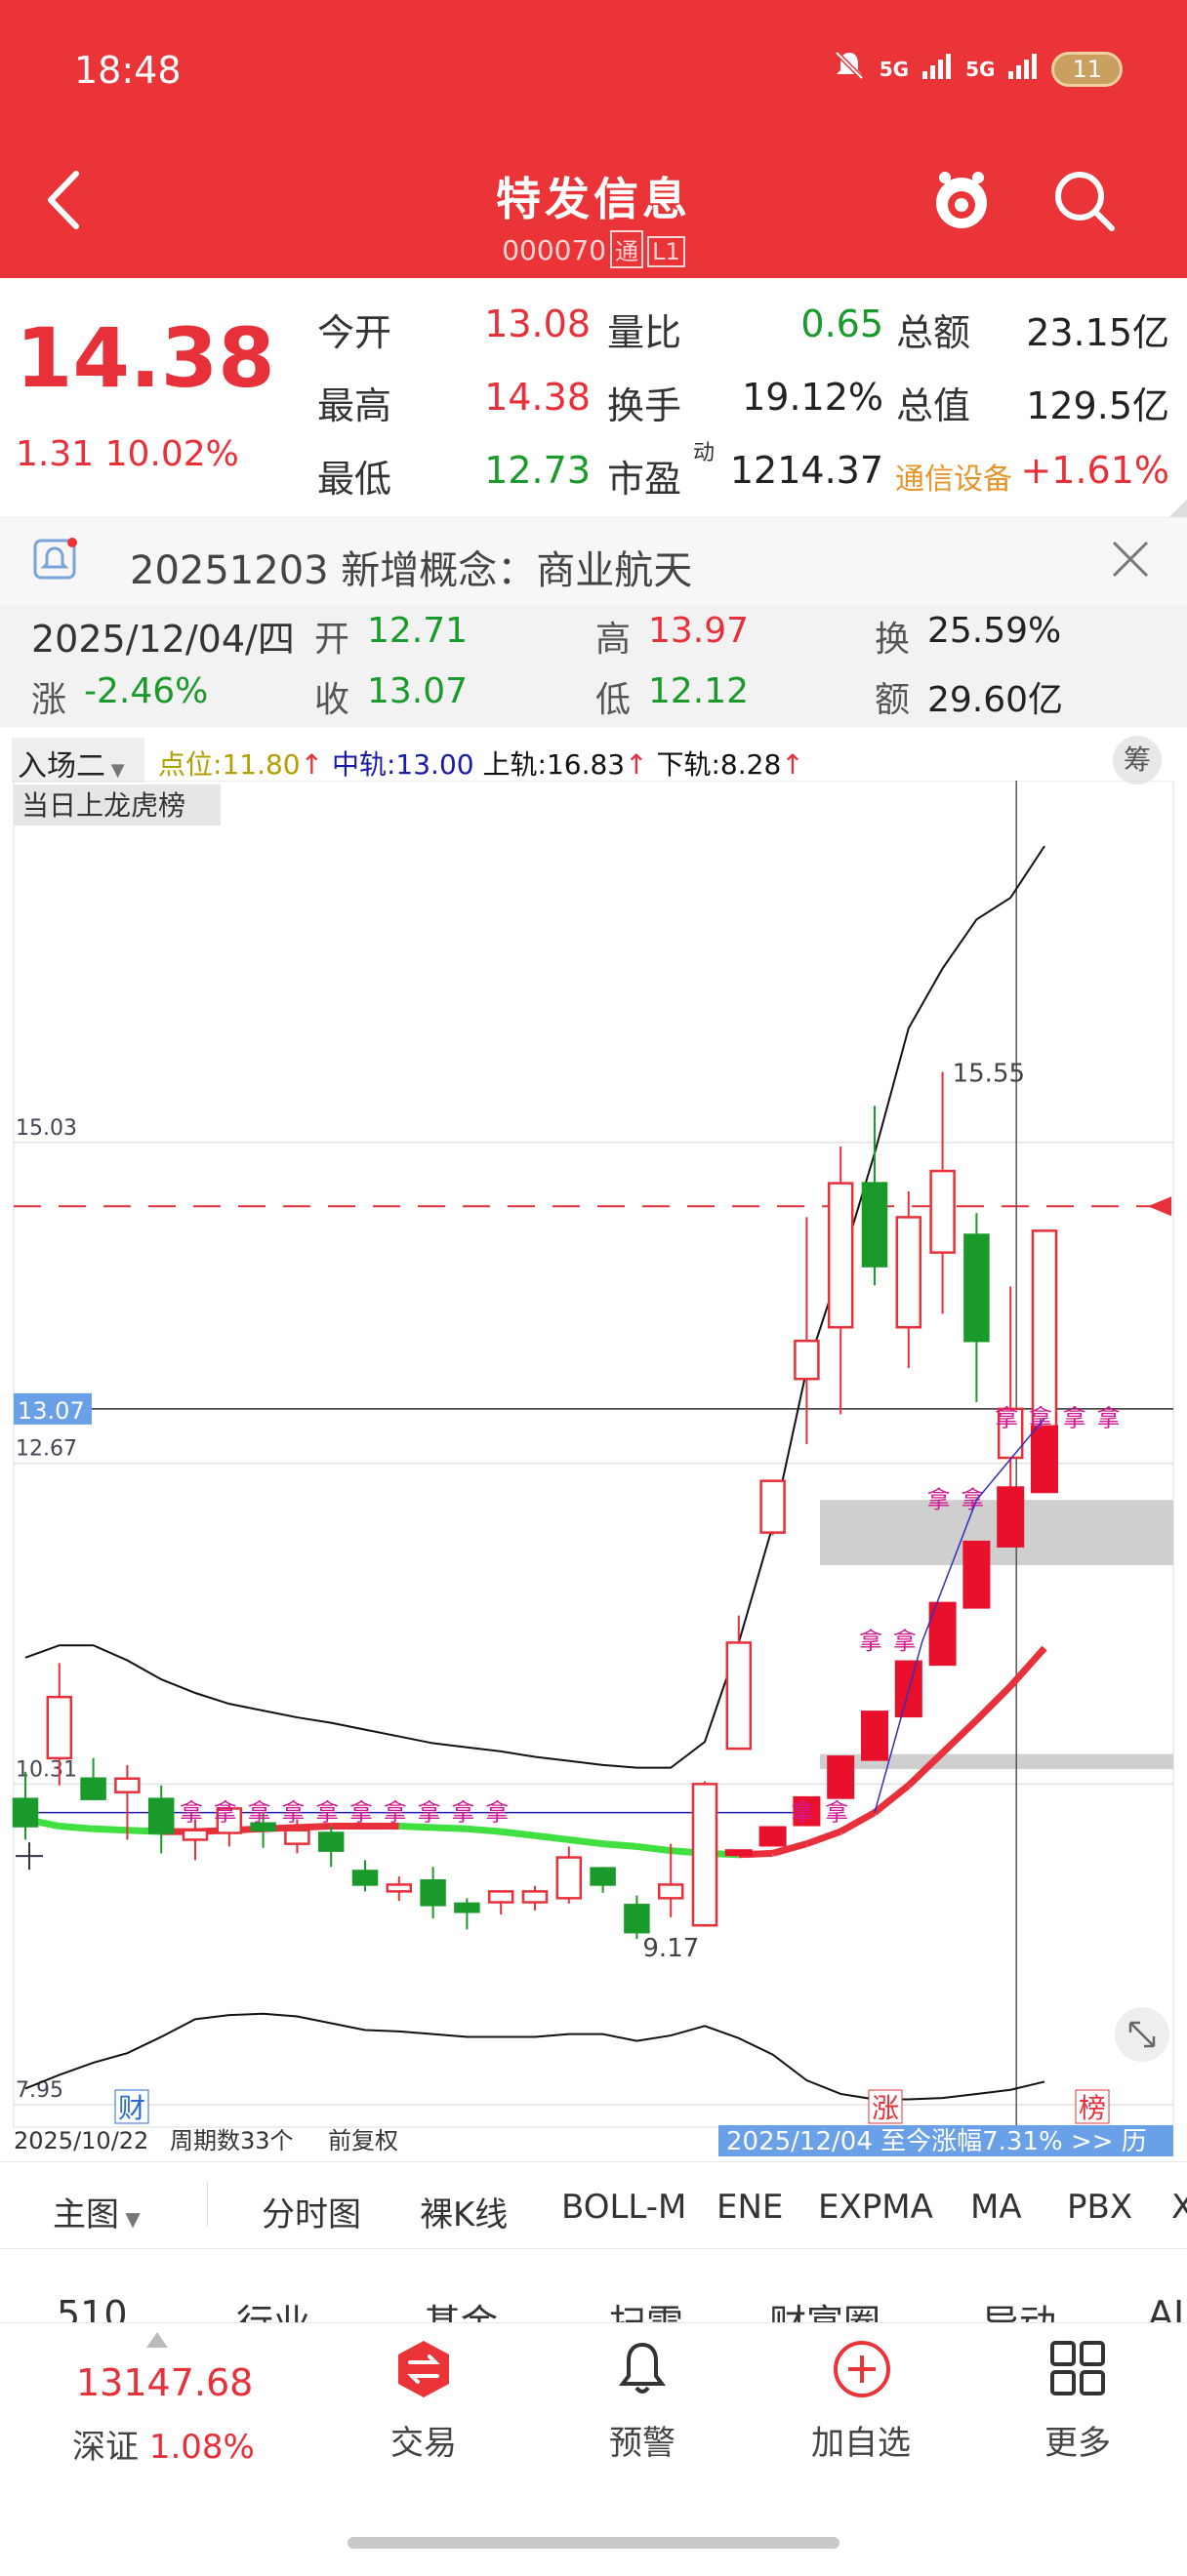 Image resolution: width=1187 pixels, height=2576 pixels. What do you see at coordinates (49, 700) in the screenshot?
I see `day-label: 涨` at bounding box center [49, 700].